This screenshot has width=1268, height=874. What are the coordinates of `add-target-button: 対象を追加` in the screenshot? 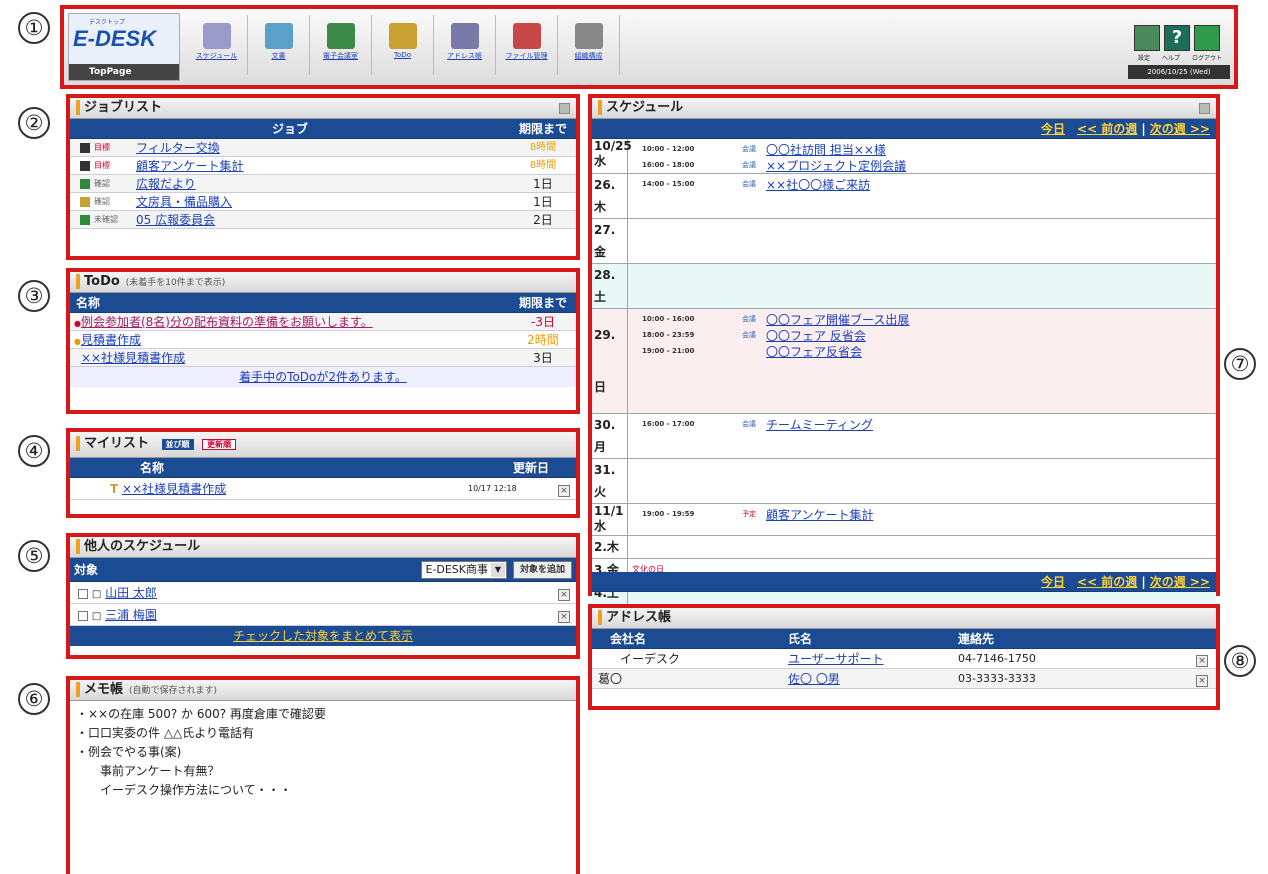 It's located at (542, 569).